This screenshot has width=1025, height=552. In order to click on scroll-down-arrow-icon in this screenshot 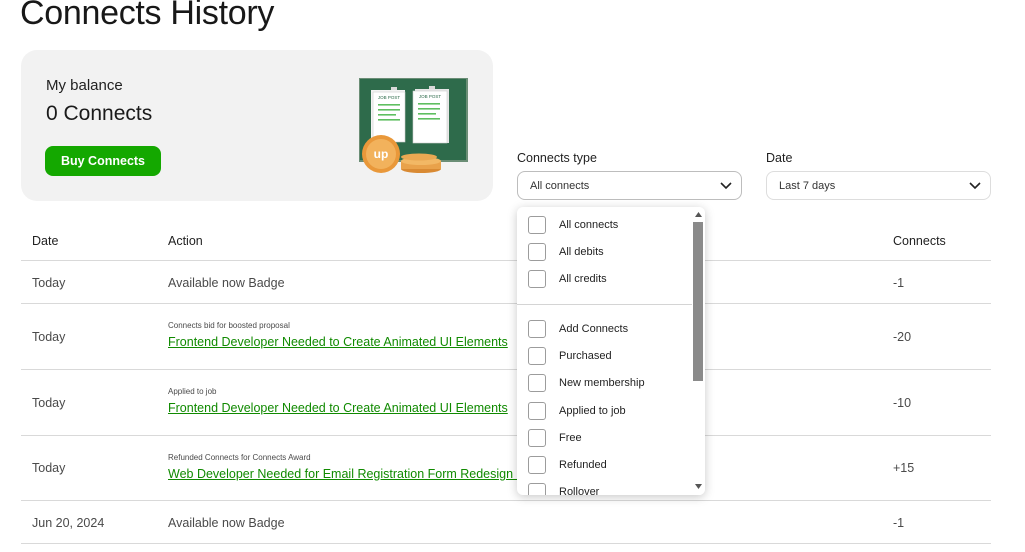, I will do `click(698, 486)`.